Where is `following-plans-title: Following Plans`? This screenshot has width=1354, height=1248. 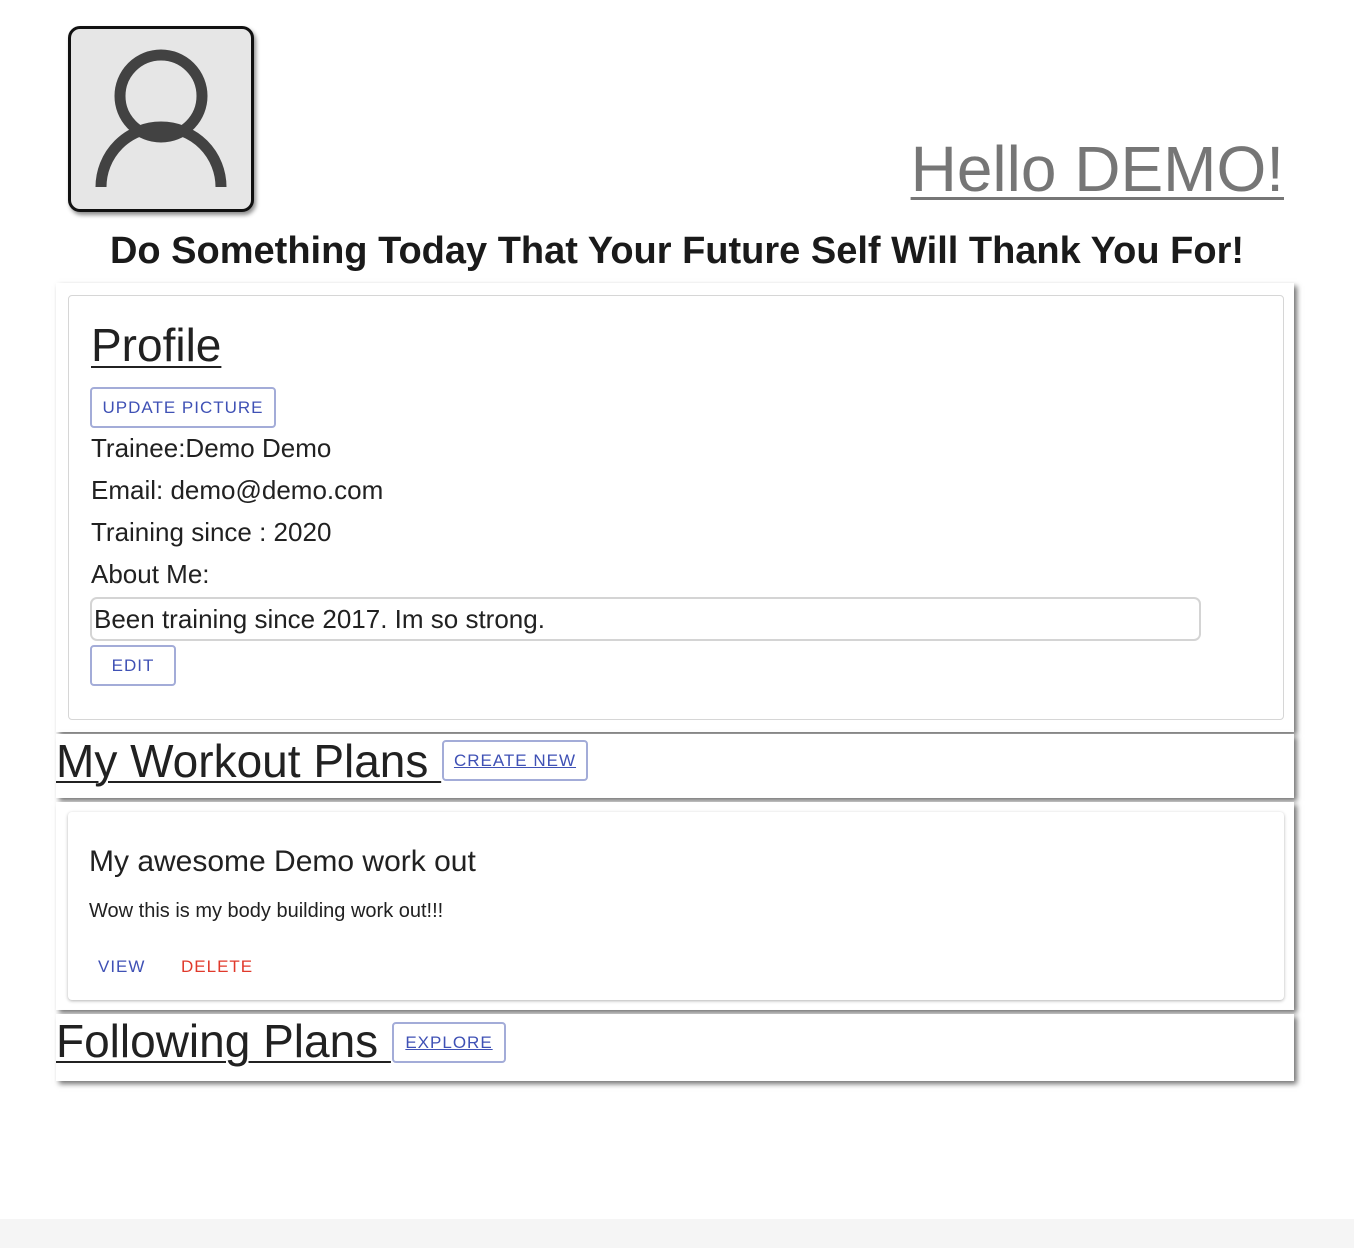 following-plans-title: Following Plans is located at coordinates (223, 1041).